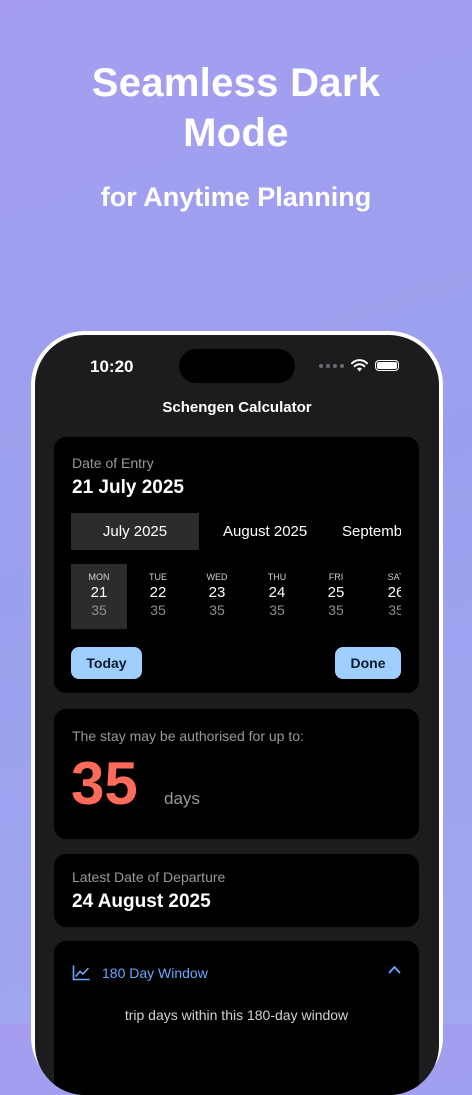  What do you see at coordinates (106, 663) in the screenshot?
I see `today-button: Today` at bounding box center [106, 663].